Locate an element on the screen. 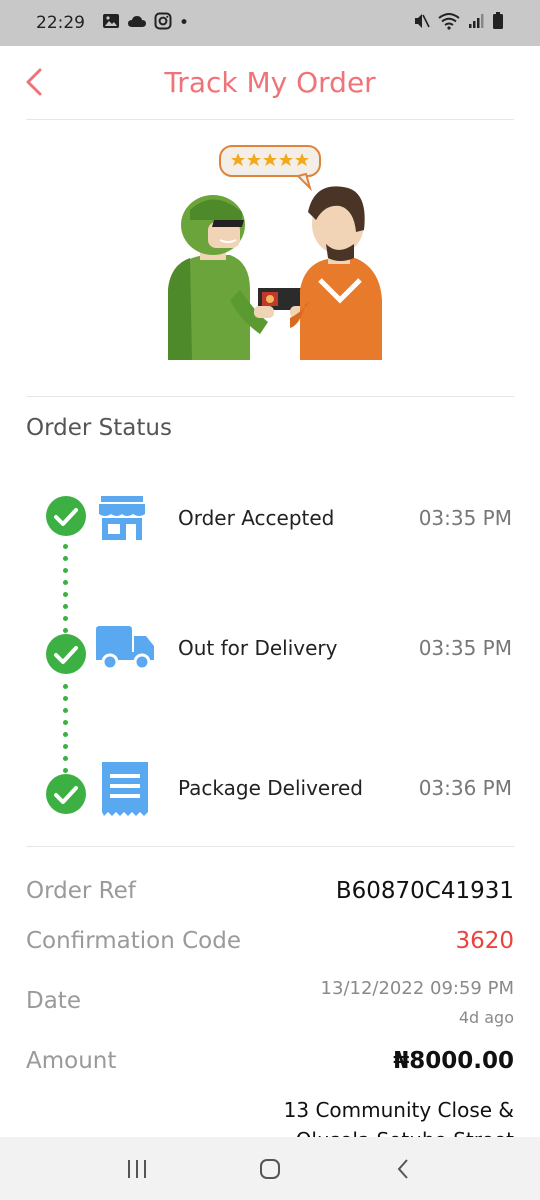 This screenshot has width=540, height=1200. instagram-icon is located at coordinates (163, 23).